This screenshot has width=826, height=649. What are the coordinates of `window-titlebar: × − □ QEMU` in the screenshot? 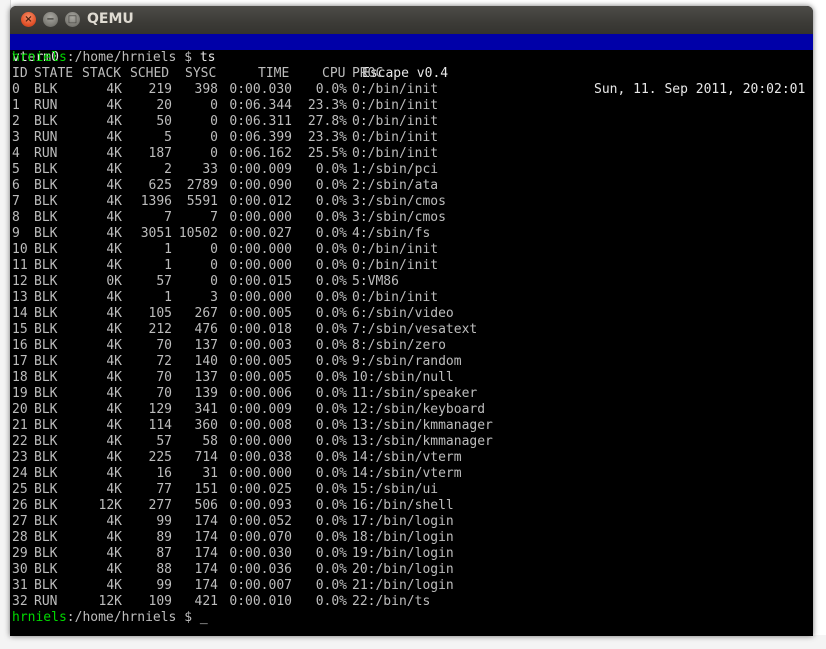 It's located at (411, 20).